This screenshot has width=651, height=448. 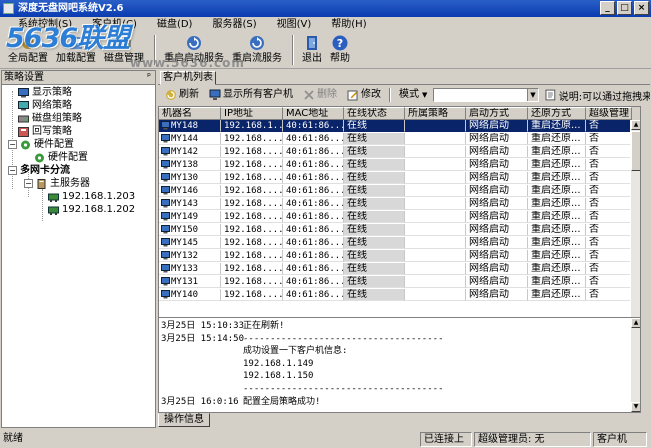 What do you see at coordinates (91, 197) in the screenshot?
I see `tree-item-server-203: 192.168.1.203` at bounding box center [91, 197].